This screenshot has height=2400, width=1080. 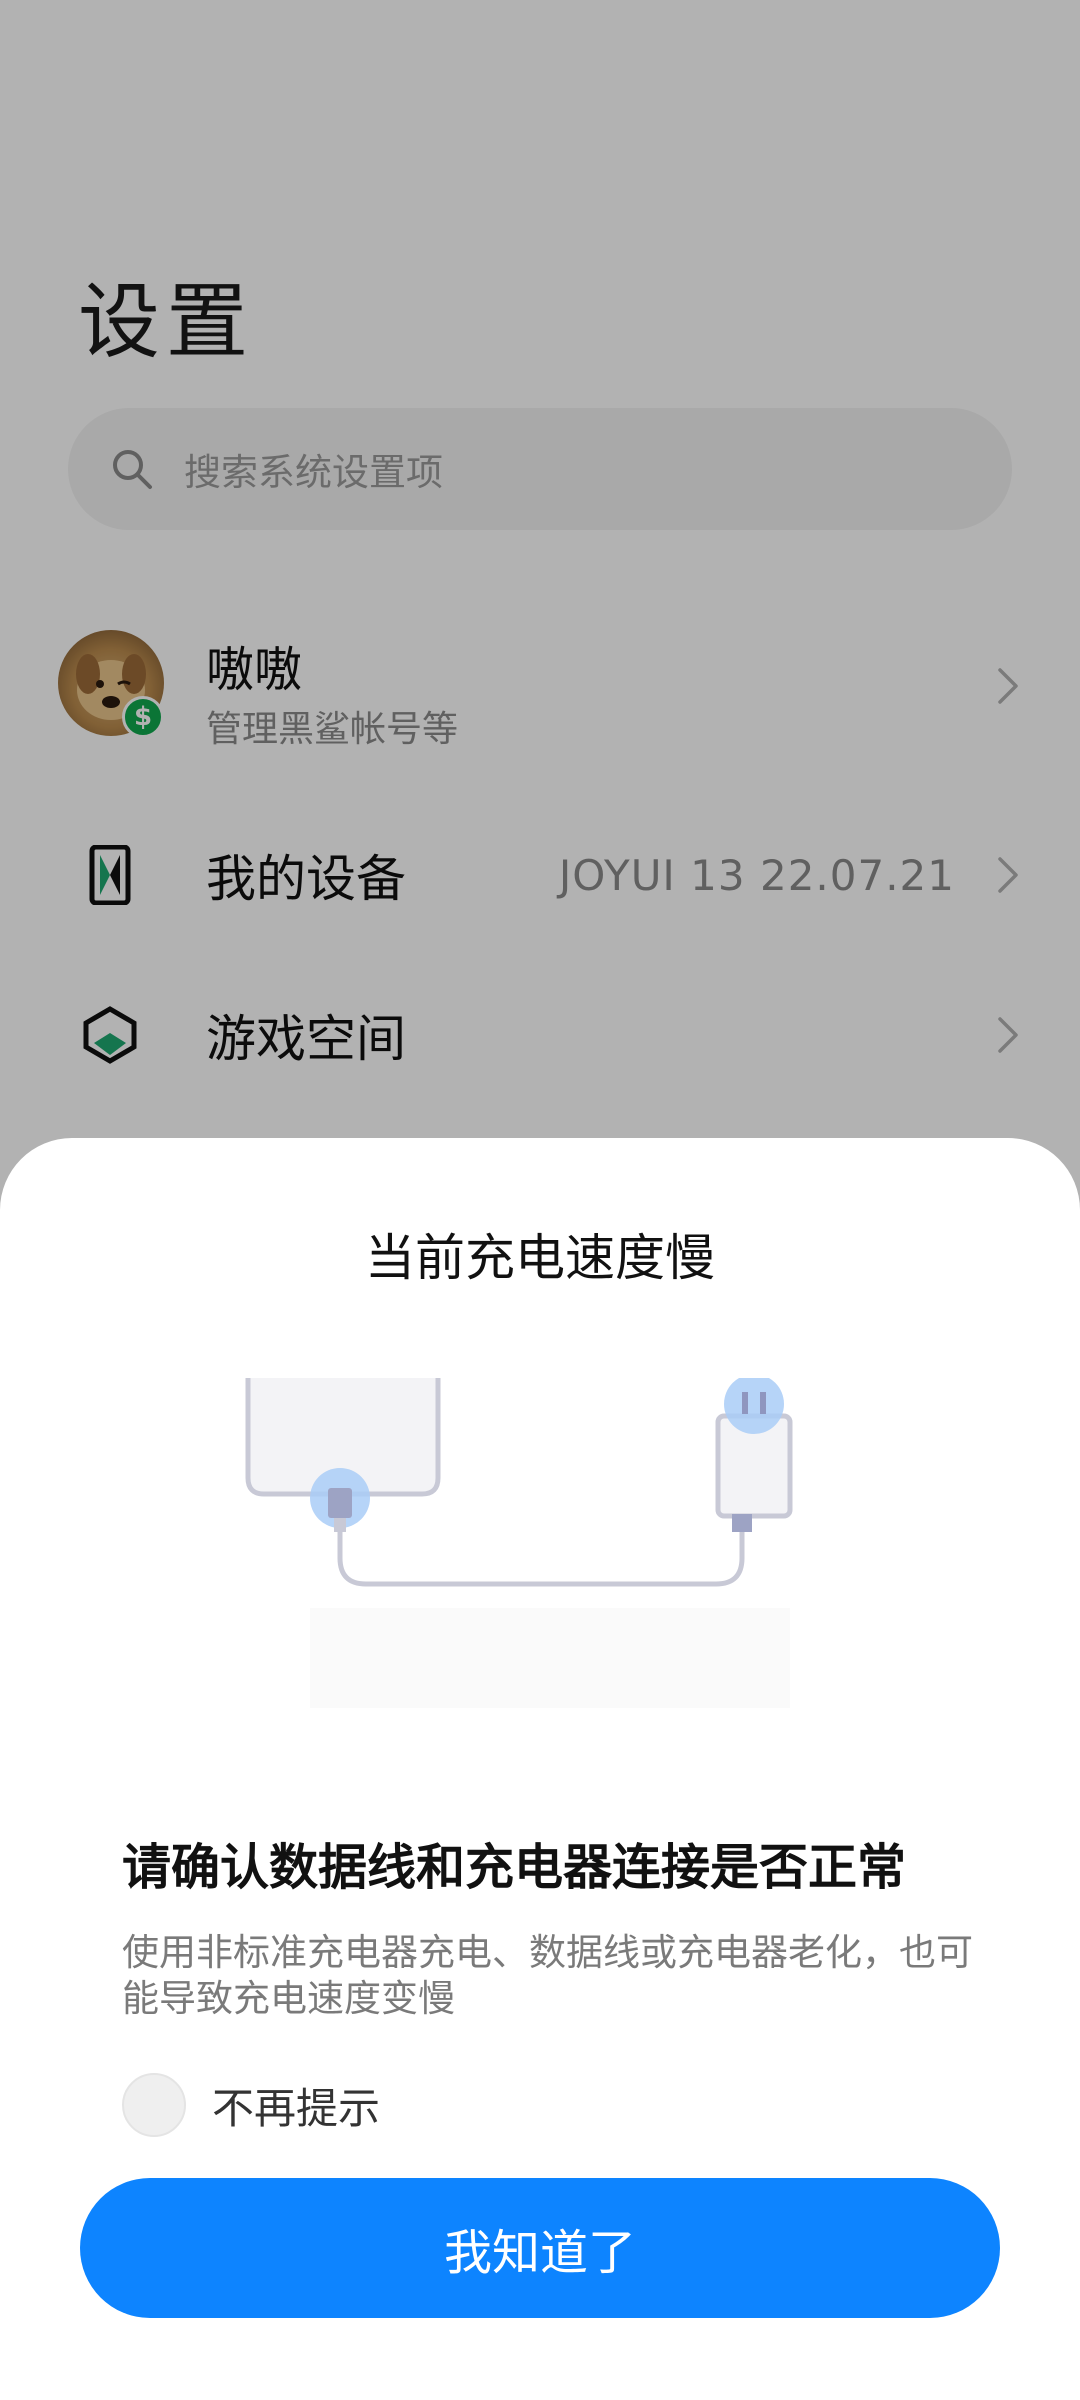 What do you see at coordinates (519, 1543) in the screenshot?
I see `phone-charger-cable-illustration` at bounding box center [519, 1543].